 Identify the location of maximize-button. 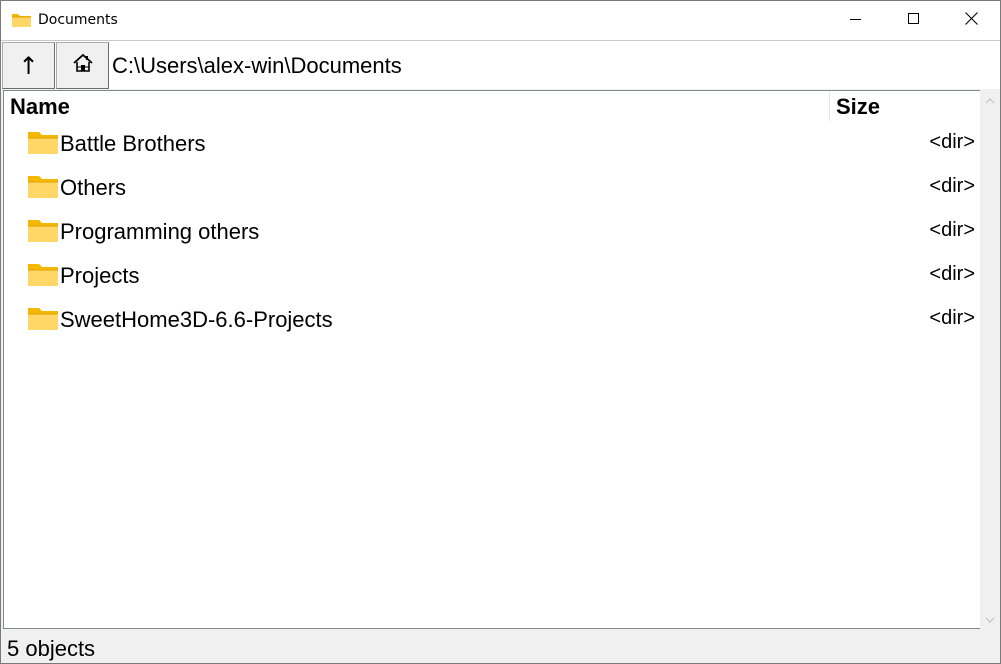
(914, 20).